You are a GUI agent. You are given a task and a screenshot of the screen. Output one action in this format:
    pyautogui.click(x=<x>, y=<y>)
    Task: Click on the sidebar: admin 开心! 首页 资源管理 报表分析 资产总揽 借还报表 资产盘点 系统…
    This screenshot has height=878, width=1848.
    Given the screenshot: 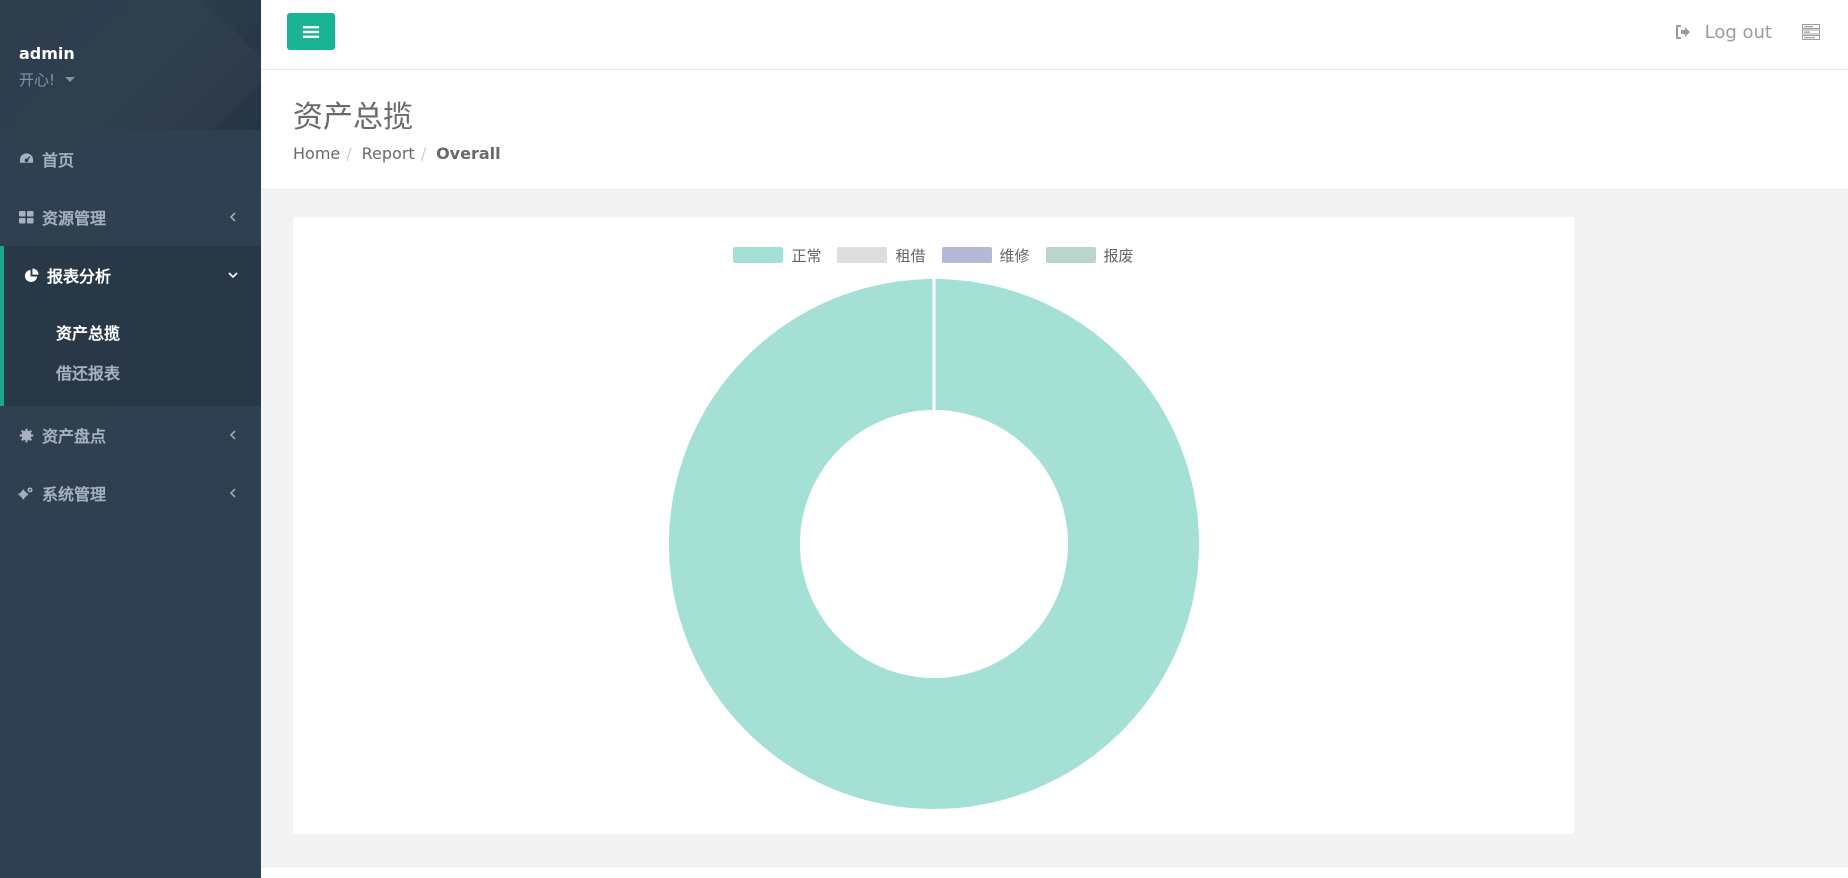 What is the action you would take?
    pyautogui.click(x=130, y=439)
    